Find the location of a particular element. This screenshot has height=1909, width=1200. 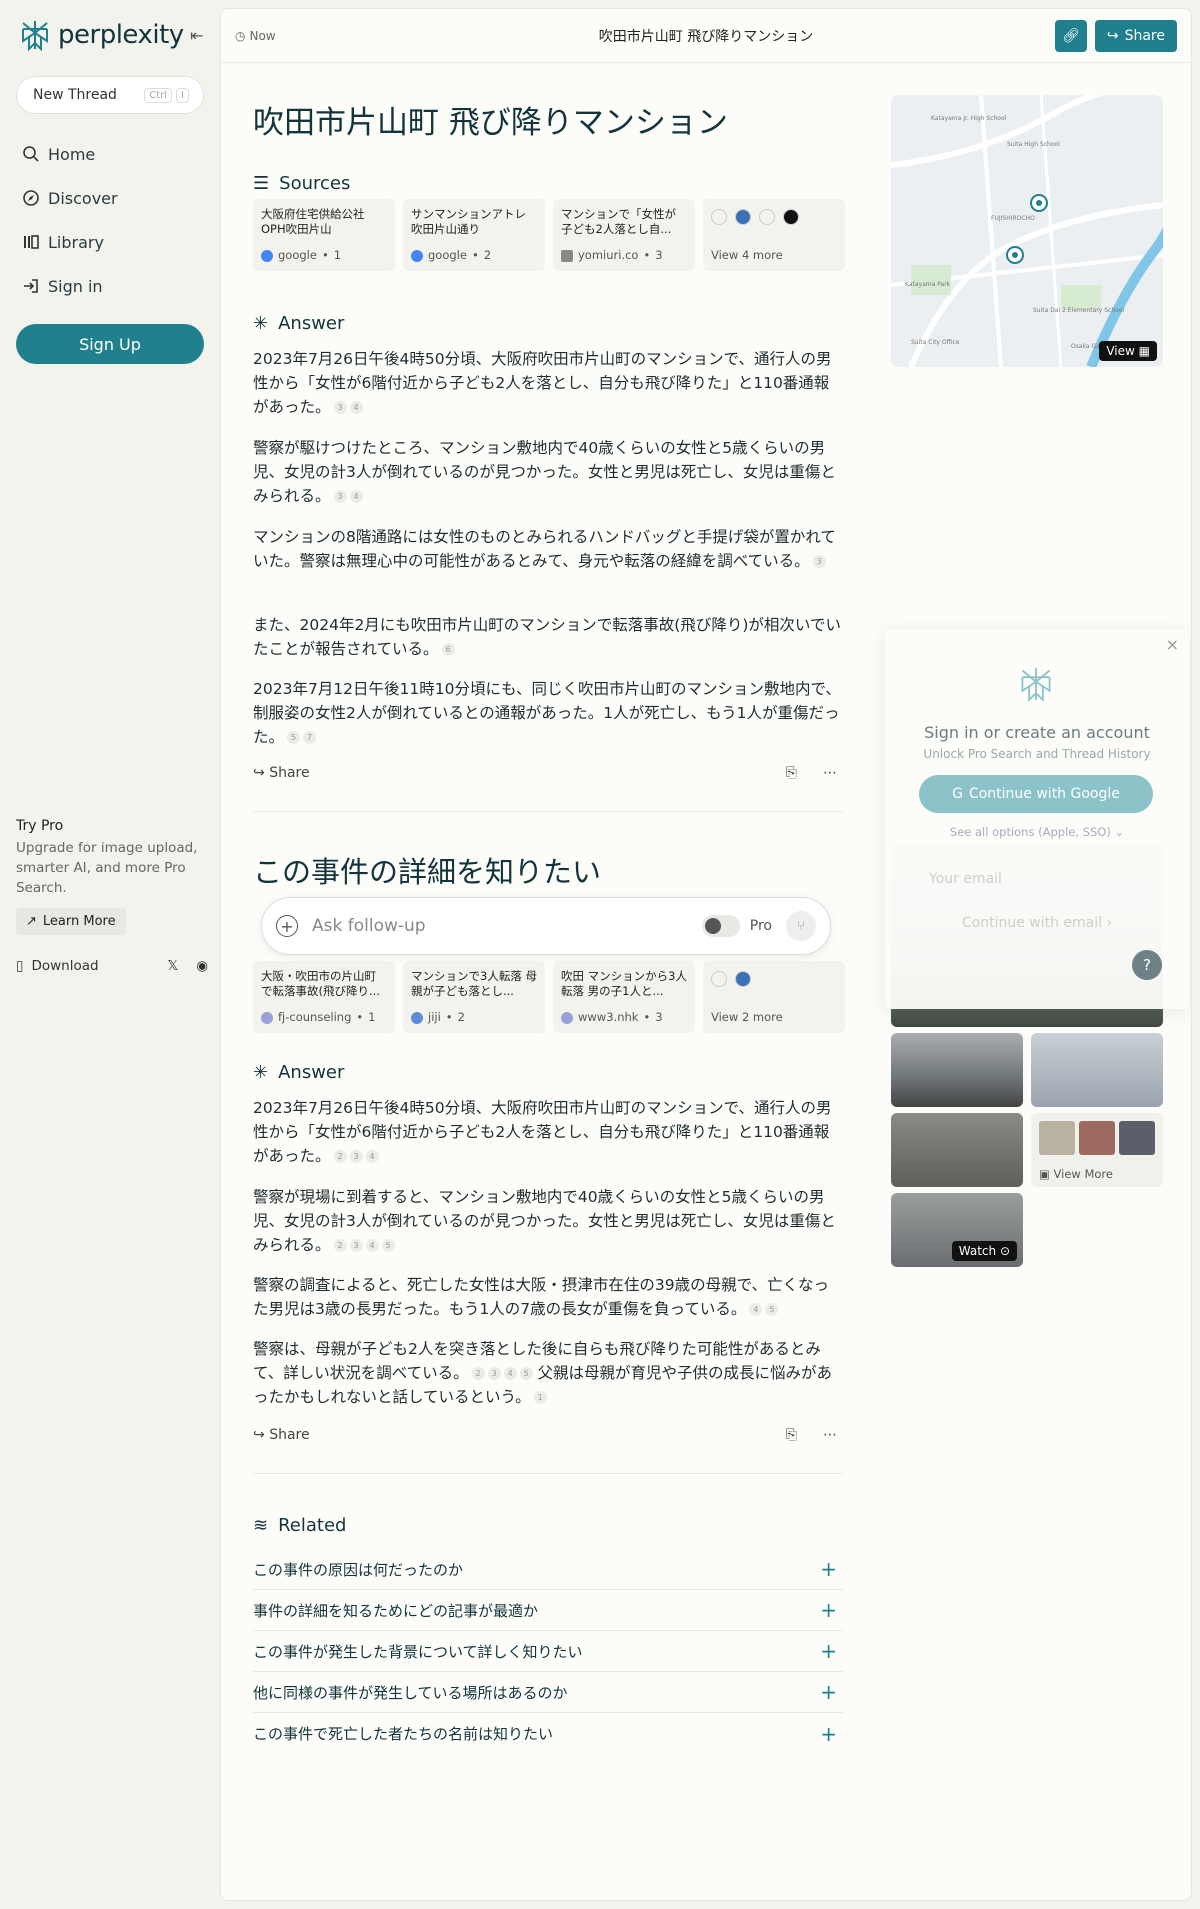

map-label: Katayama Park is located at coordinates (928, 284).